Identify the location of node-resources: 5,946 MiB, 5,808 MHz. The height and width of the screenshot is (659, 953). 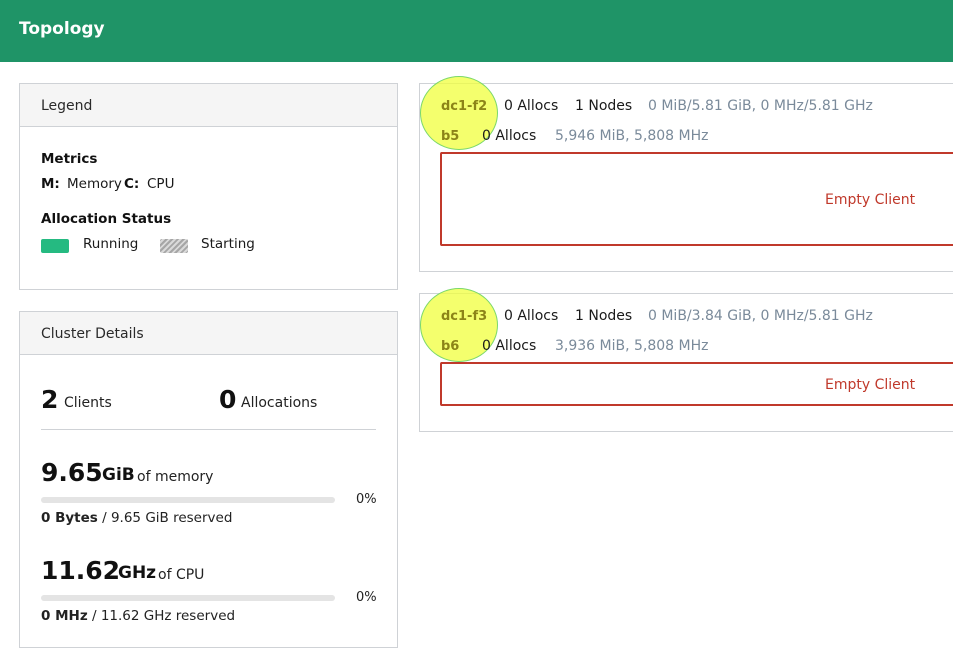
(632, 136).